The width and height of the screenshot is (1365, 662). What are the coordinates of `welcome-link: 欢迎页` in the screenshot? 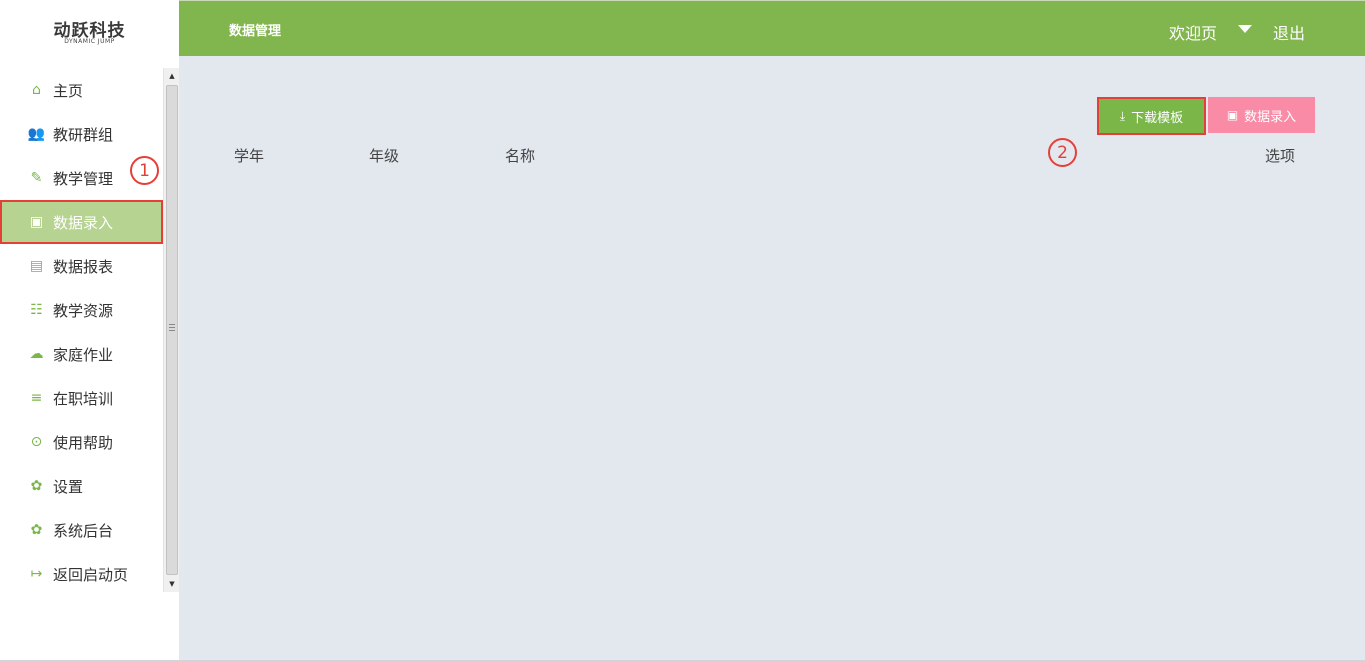 It's located at (1193, 32).